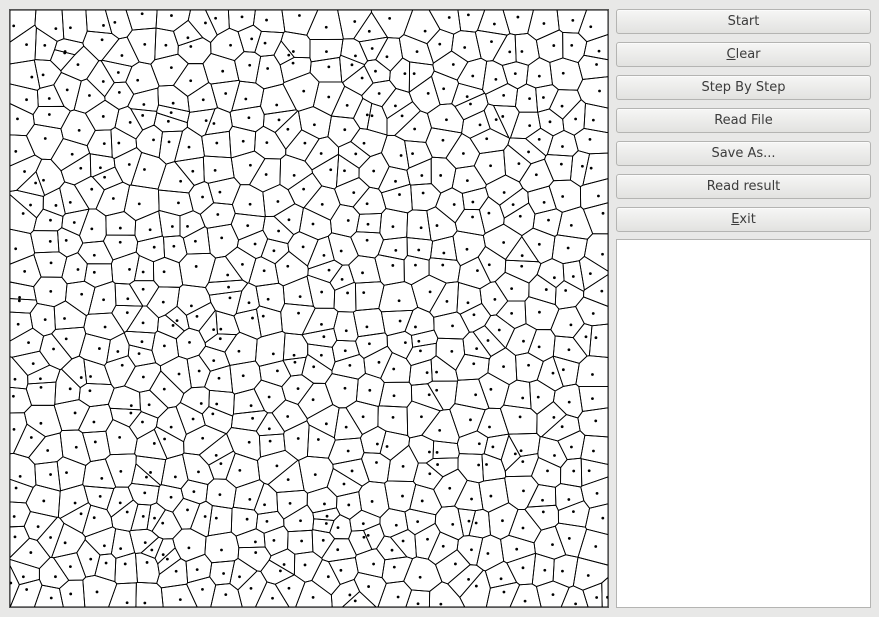  What do you see at coordinates (743, 54) in the screenshot?
I see `clear-button: Clear` at bounding box center [743, 54].